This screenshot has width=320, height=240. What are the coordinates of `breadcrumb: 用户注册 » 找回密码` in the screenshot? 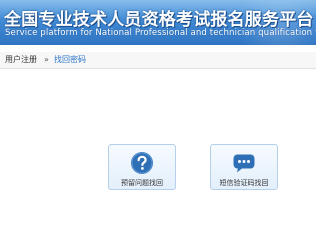 It's located at (158, 60).